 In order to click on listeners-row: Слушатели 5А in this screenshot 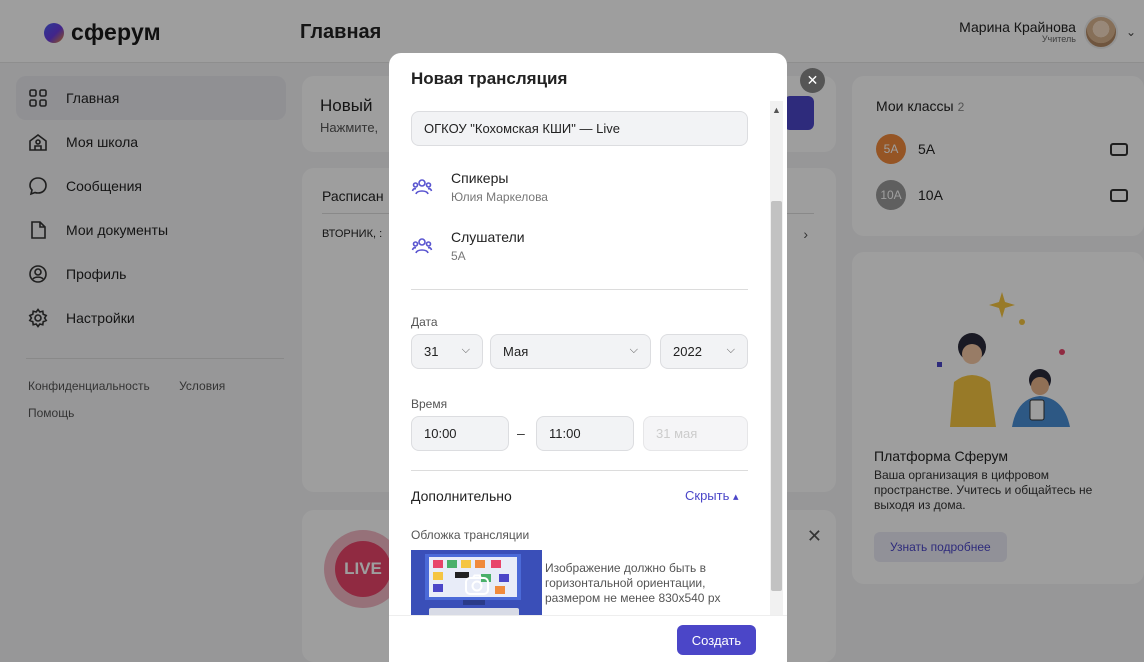, I will do `click(468, 246)`.